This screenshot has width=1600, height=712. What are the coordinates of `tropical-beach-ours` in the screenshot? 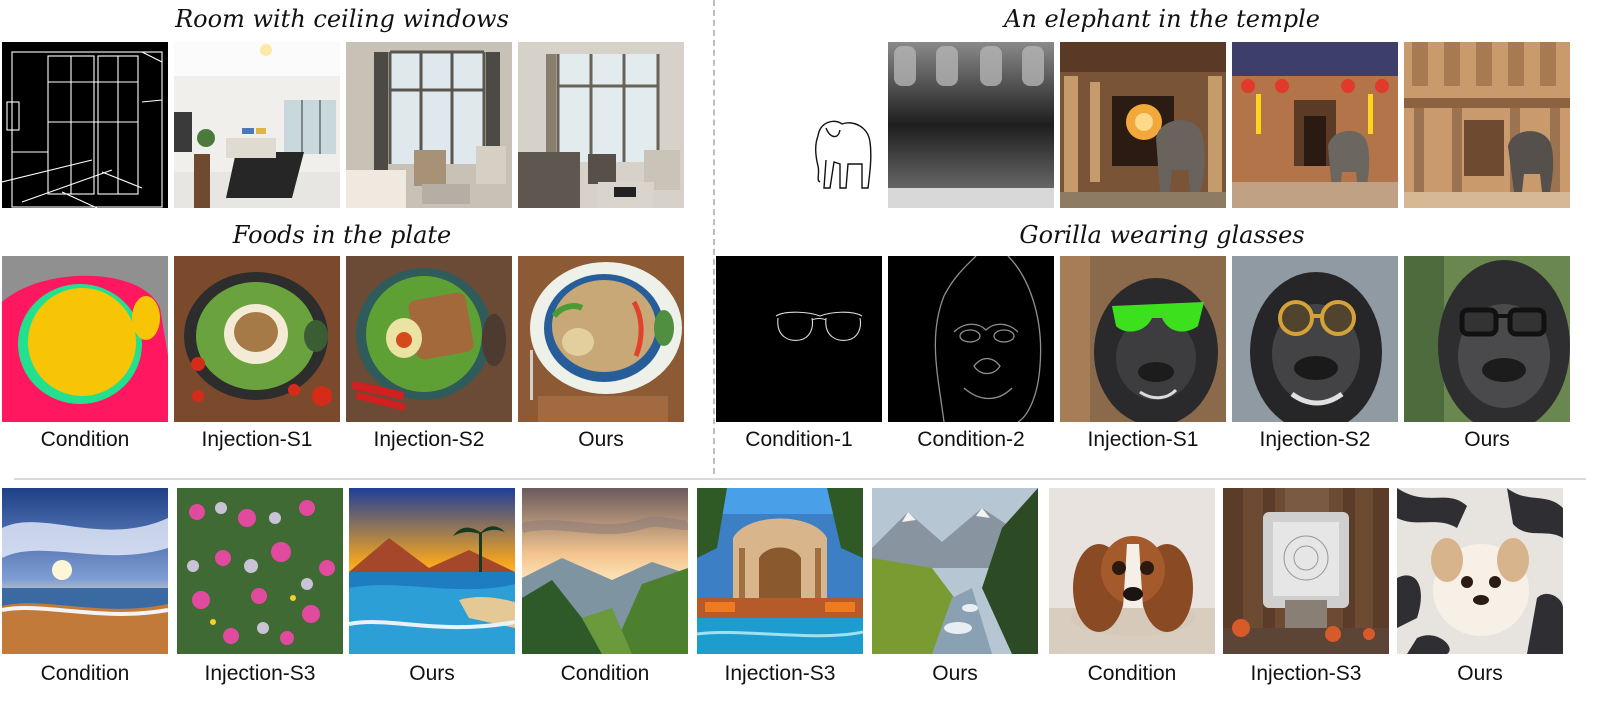 It's located at (432, 571).